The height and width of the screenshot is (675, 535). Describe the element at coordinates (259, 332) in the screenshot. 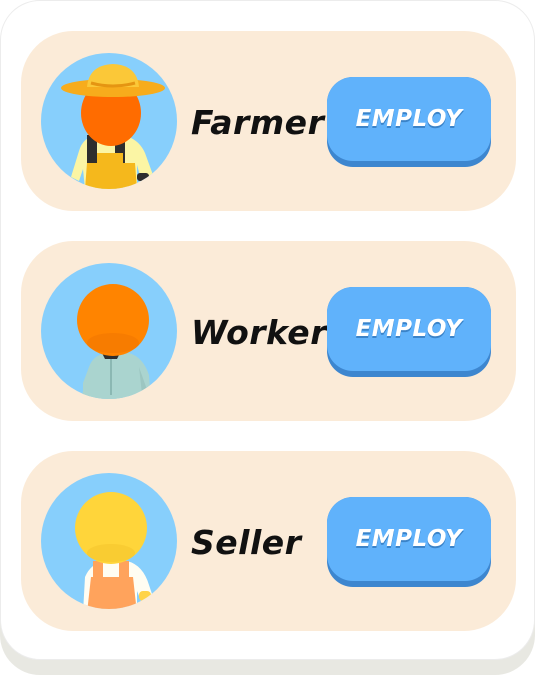

I see `role-name-worker: Worker` at that location.